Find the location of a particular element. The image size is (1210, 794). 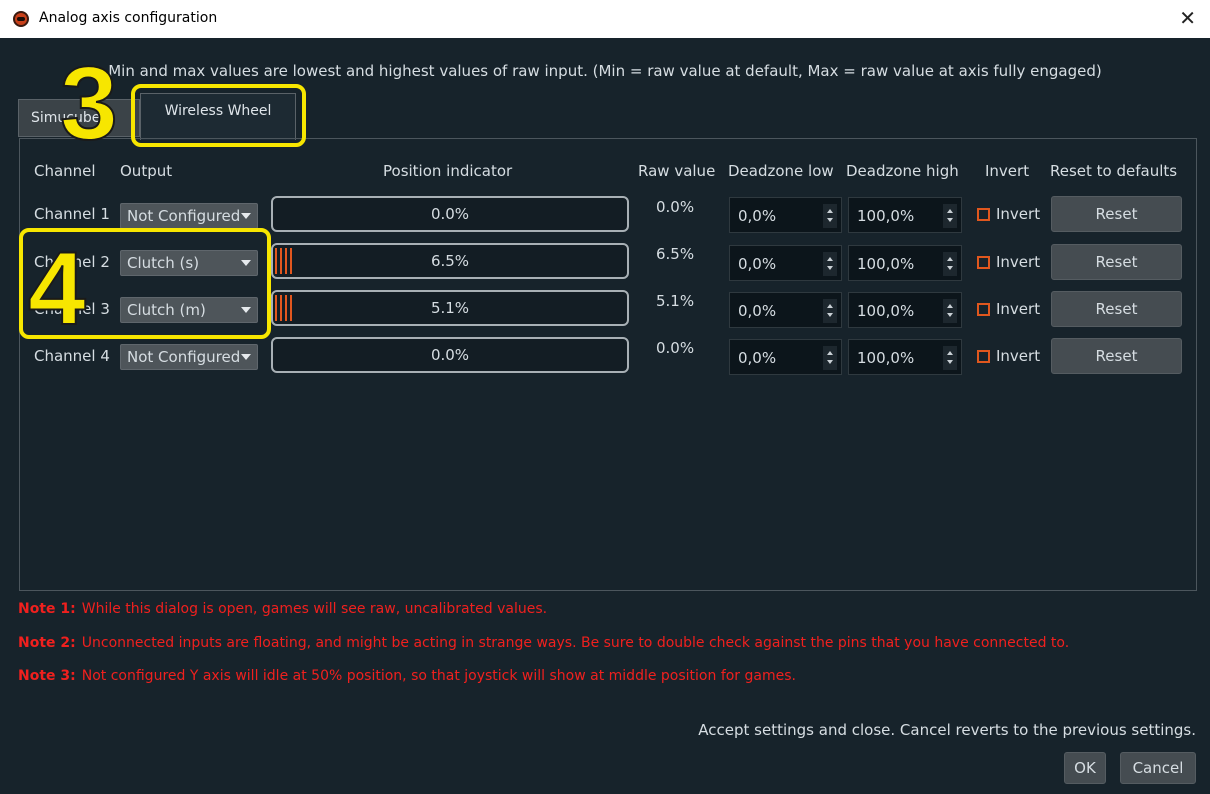

position-value: 6.5% is located at coordinates (450, 261).